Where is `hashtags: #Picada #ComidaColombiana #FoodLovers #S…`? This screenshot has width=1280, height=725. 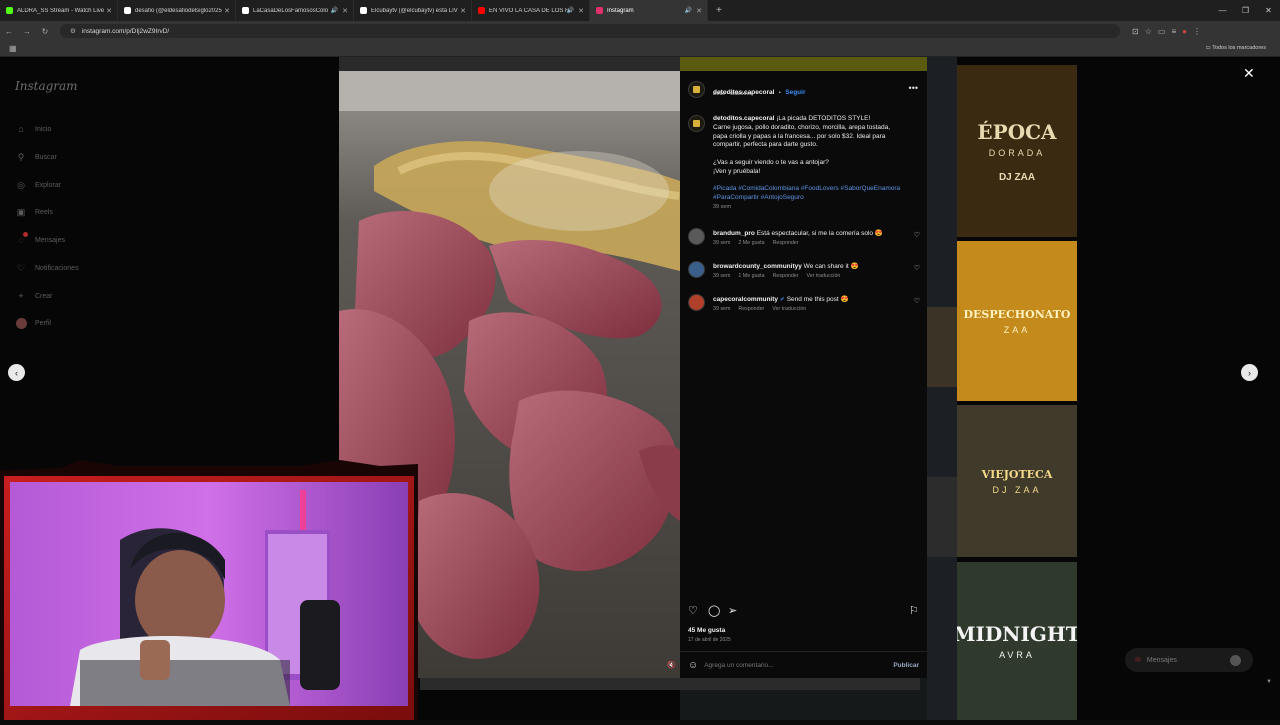
hashtags: #Picada #ComidaColombiana #FoodLovers #S… is located at coordinates (813, 189).